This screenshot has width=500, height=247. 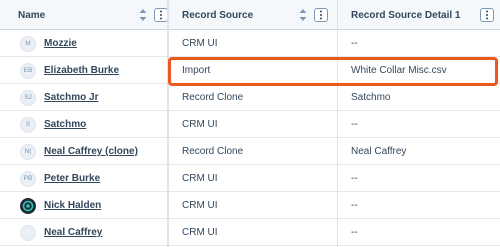 What do you see at coordinates (28, 205) in the screenshot?
I see `logo-avatar-icon` at bounding box center [28, 205].